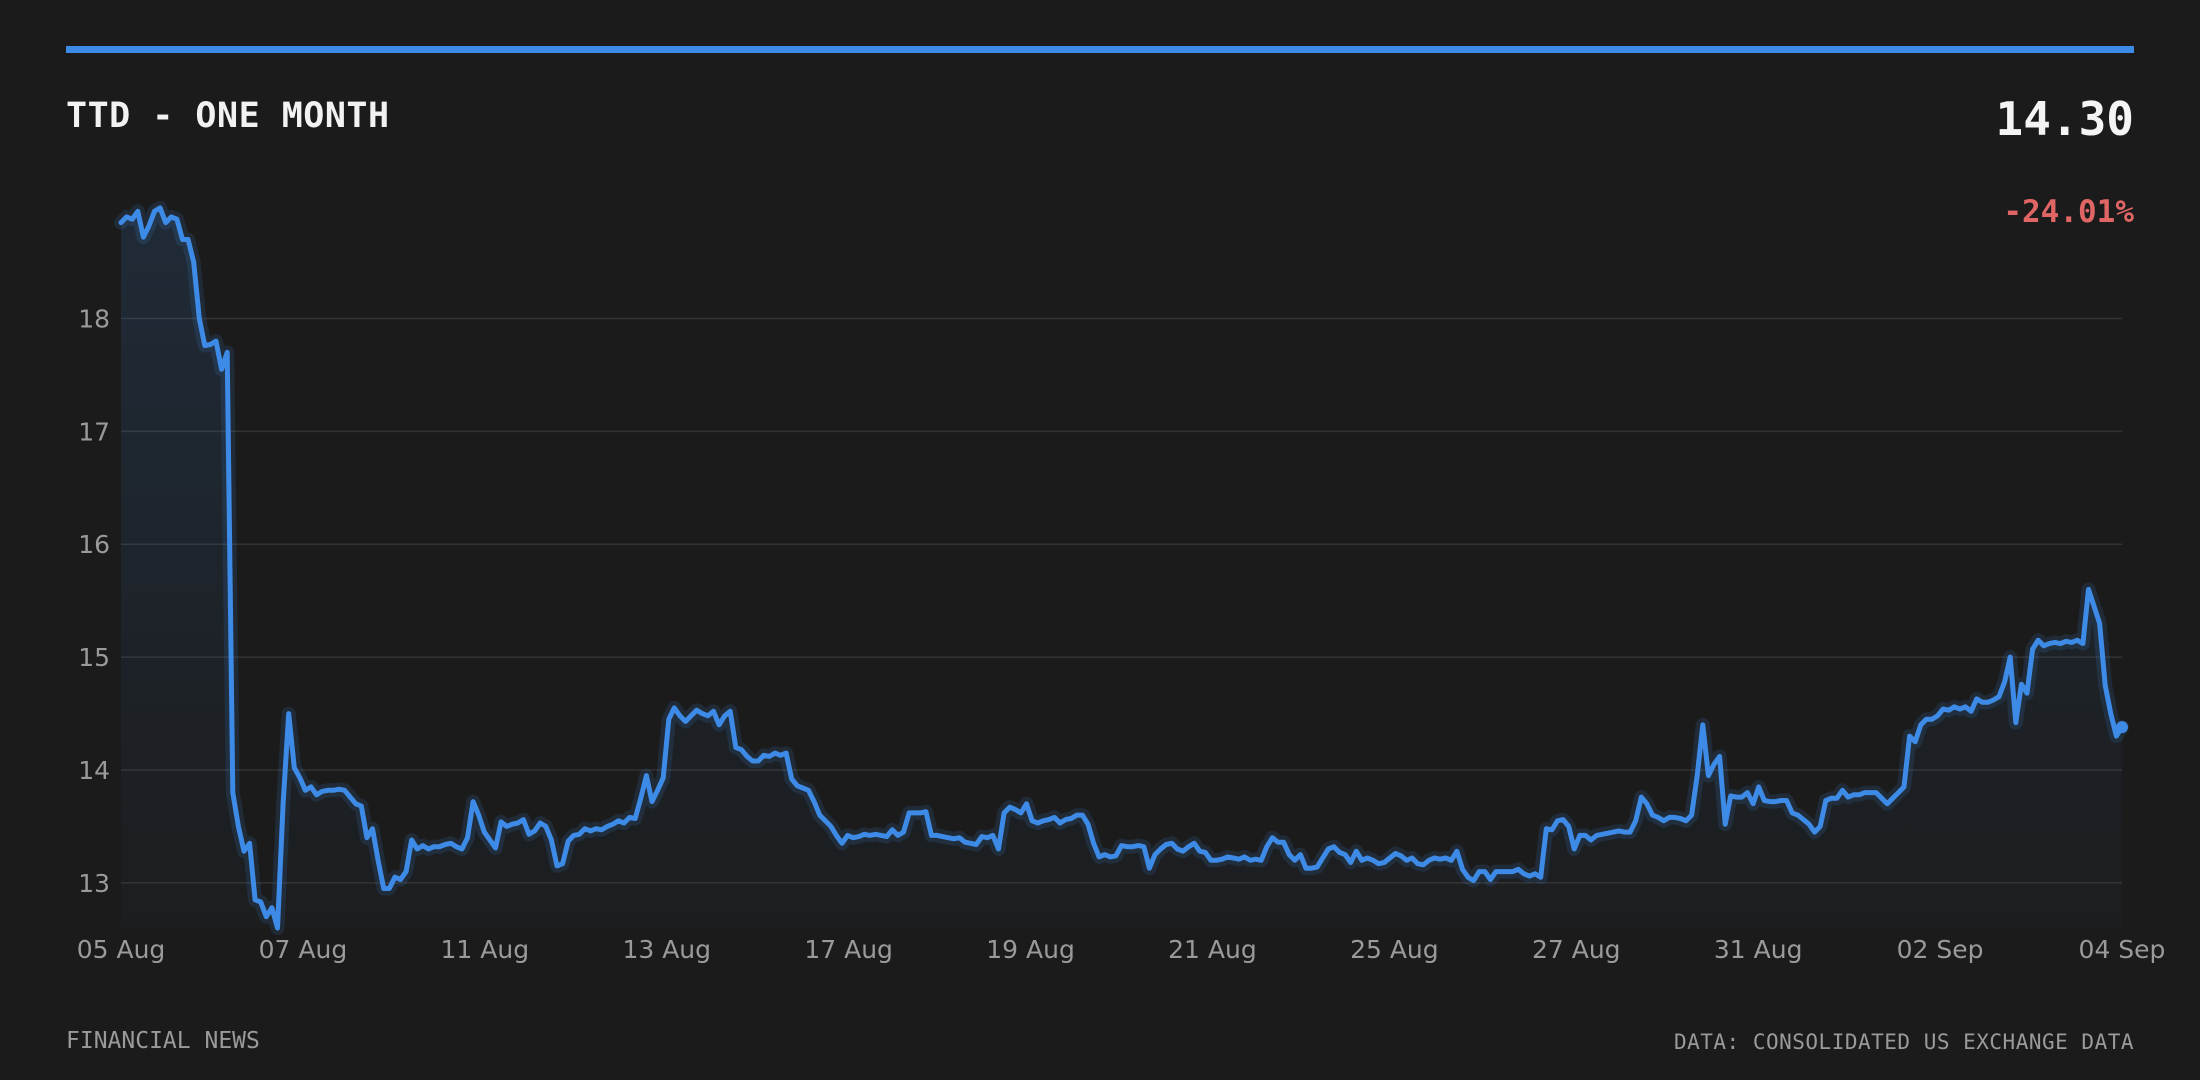  Describe the element at coordinates (485, 949) in the screenshot. I see `x-tick-label: 11 Aug` at that location.